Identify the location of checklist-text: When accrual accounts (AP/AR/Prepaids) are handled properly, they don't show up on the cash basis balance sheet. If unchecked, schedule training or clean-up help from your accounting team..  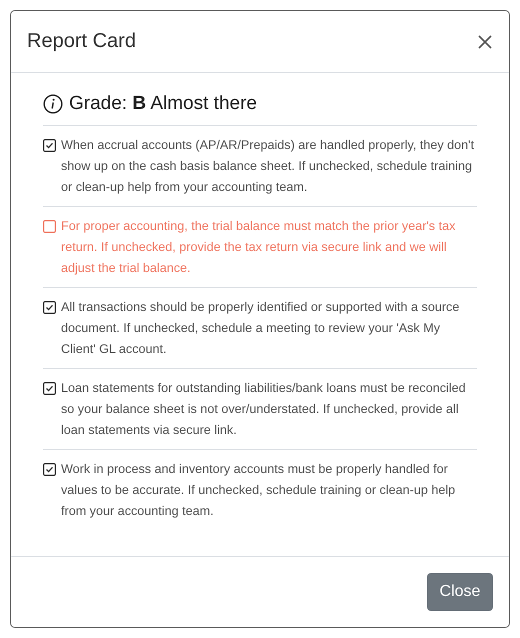
(268, 166).